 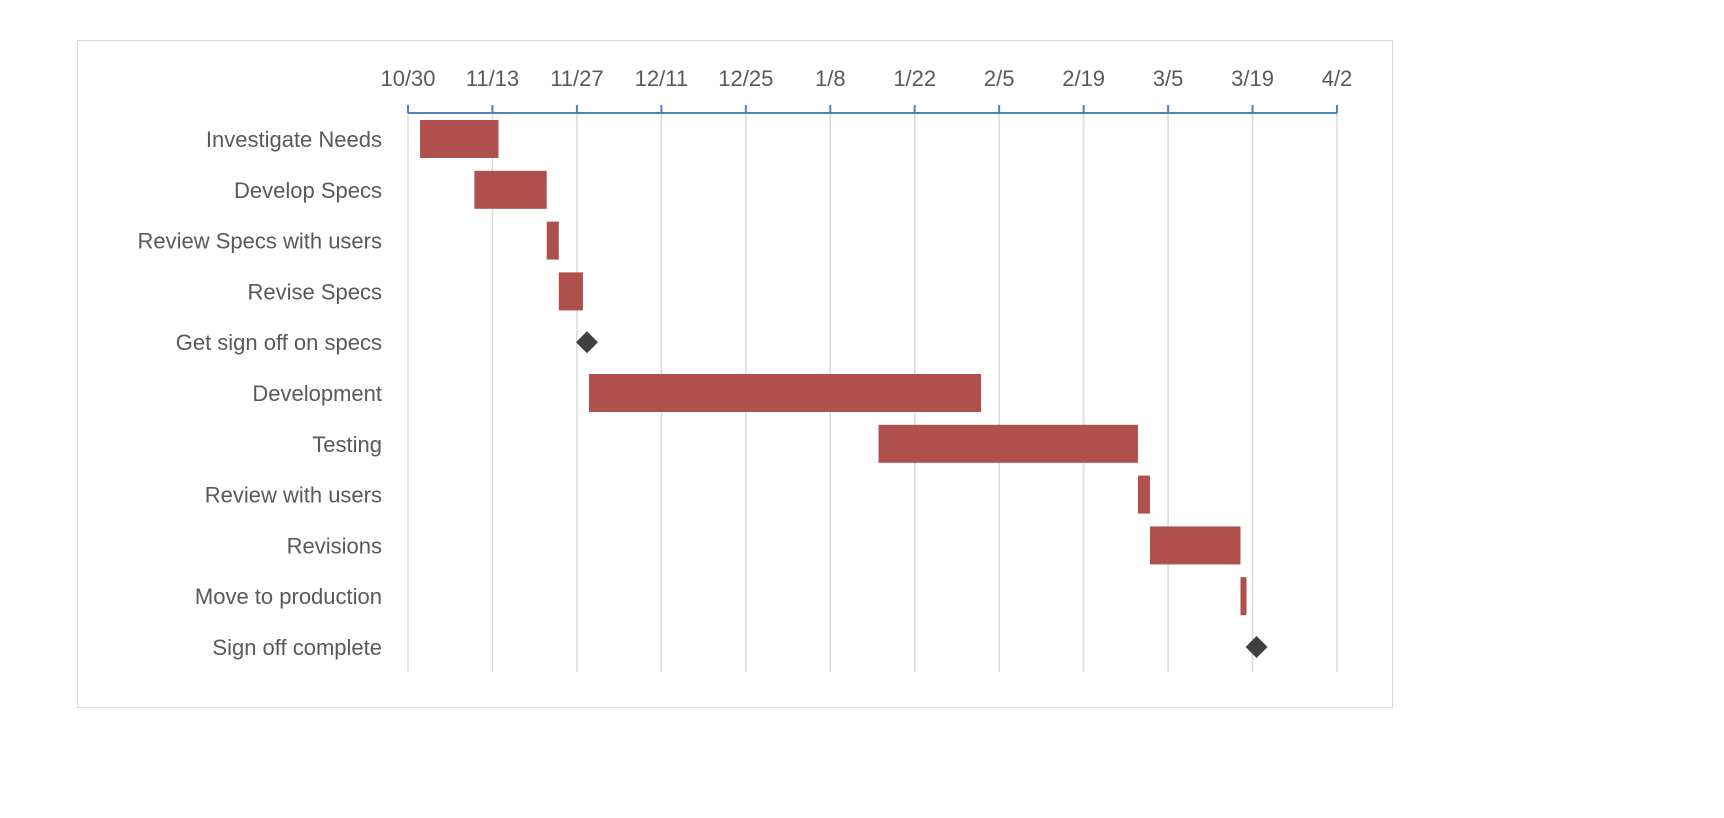 I want to click on tick-label: 2/5, so click(x=999, y=78).